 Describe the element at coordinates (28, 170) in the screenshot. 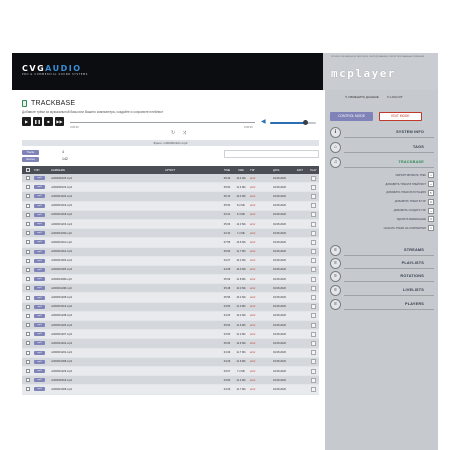

I see `select-all-checkbox` at that location.